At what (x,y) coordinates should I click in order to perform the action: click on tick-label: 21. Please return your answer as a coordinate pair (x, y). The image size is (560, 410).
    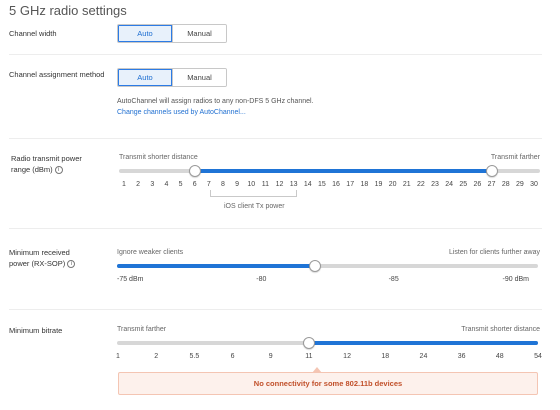
    Looking at the image, I should click on (406, 184).